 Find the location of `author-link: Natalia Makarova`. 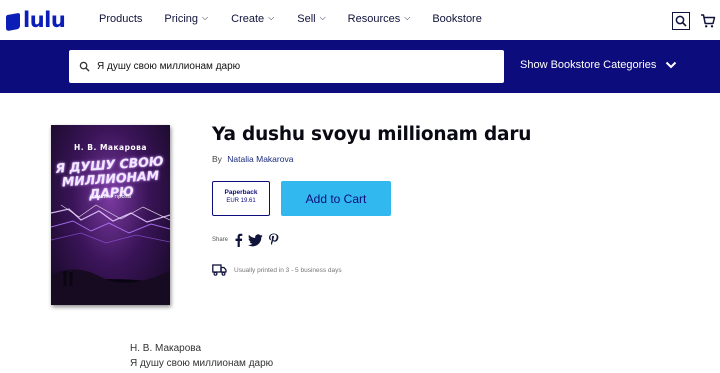

author-link: Natalia Makarova is located at coordinates (260, 159).